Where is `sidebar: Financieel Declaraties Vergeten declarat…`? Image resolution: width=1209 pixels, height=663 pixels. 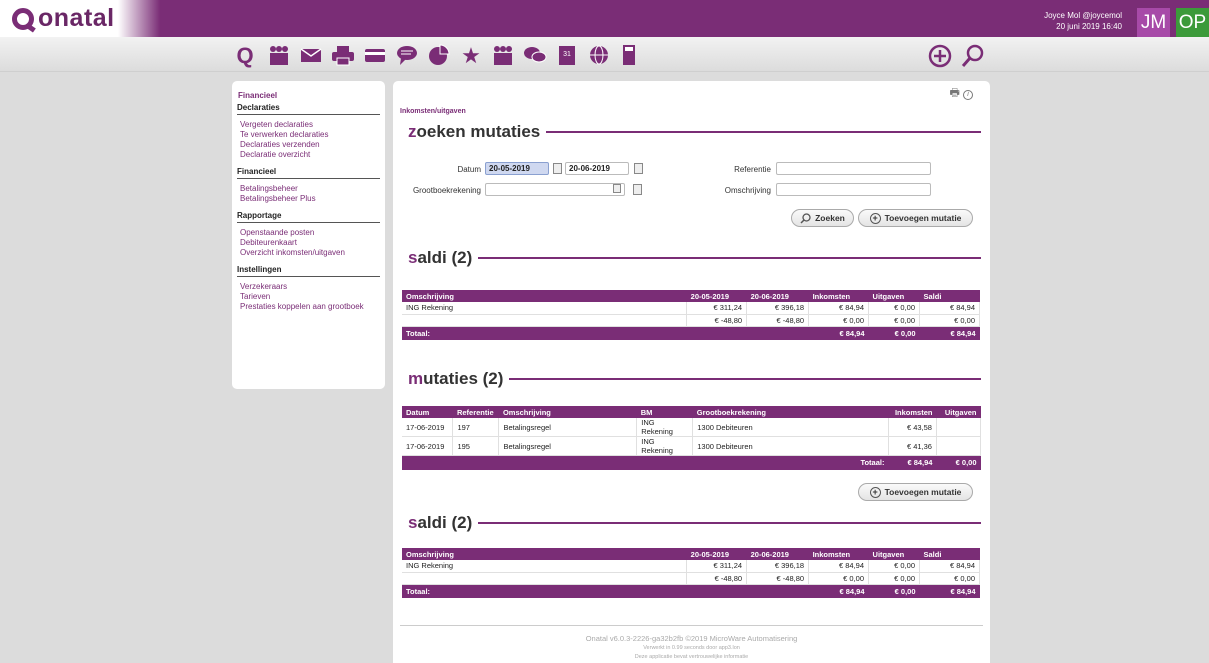 sidebar: Financieel Declaraties Vergeten declarat… is located at coordinates (308, 235).